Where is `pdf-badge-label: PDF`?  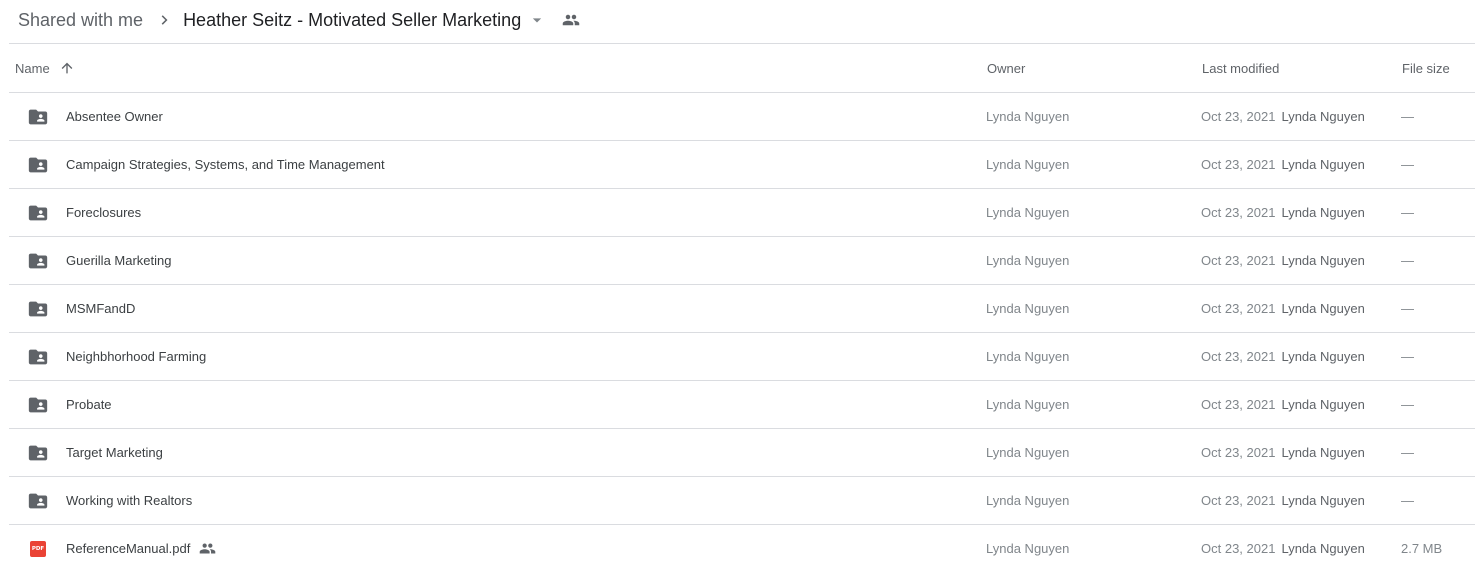
pdf-badge-label: PDF is located at coordinates (38, 549).